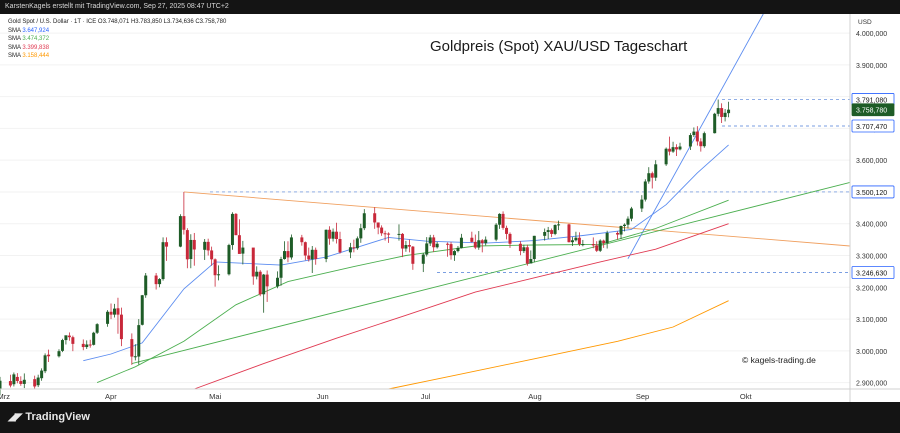 The height and width of the screenshot is (433, 900). What do you see at coordinates (117, 31) in the screenshot?
I see `sma-row-1: SMA 3.647,924` at bounding box center [117, 31].